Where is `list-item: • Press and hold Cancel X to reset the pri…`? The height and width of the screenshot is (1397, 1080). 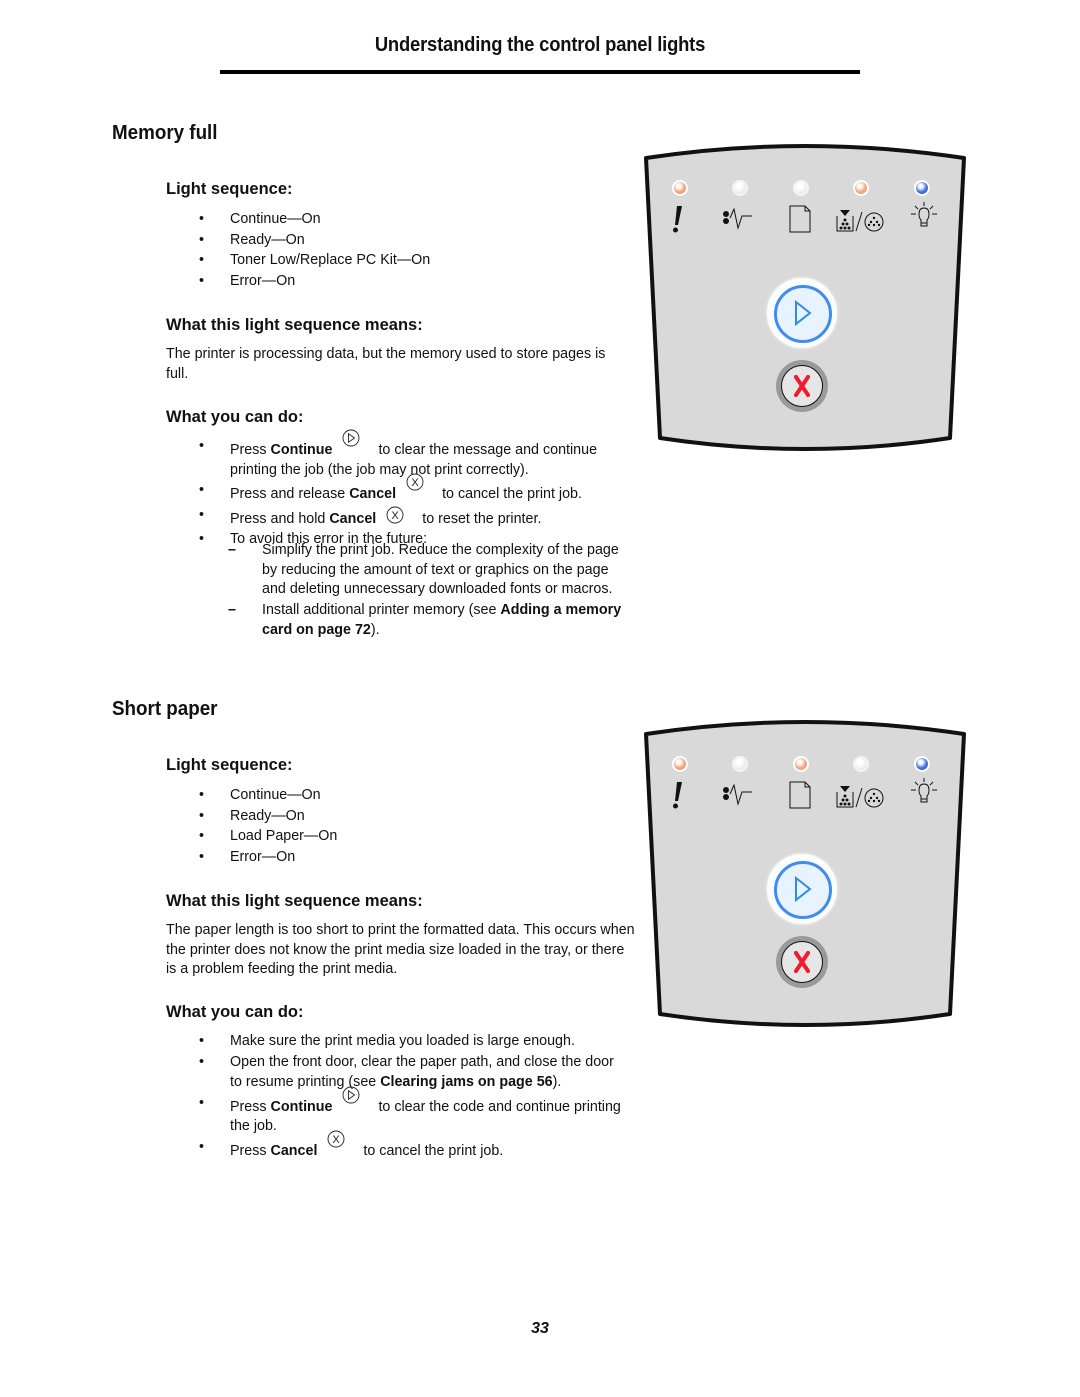
list-item: • Press and hold Cancel X to reset the pri… is located at coordinates (370, 516).